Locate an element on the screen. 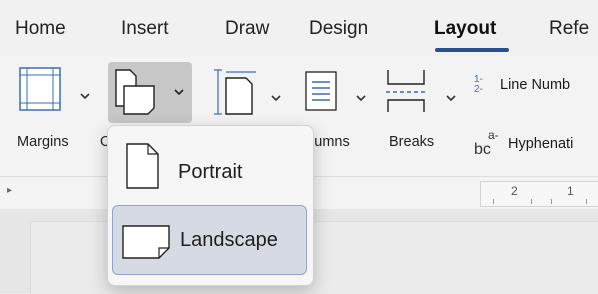 This screenshot has width=598, height=294. line-numbers-icon: 1- 2- is located at coordinates (478, 84).